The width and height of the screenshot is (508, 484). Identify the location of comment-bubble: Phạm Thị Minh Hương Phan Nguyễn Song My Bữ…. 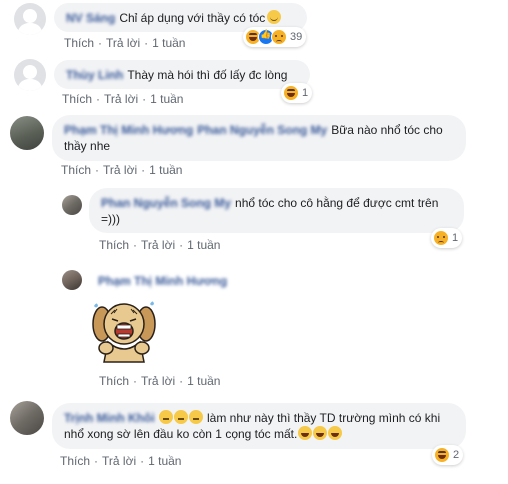
(259, 138).